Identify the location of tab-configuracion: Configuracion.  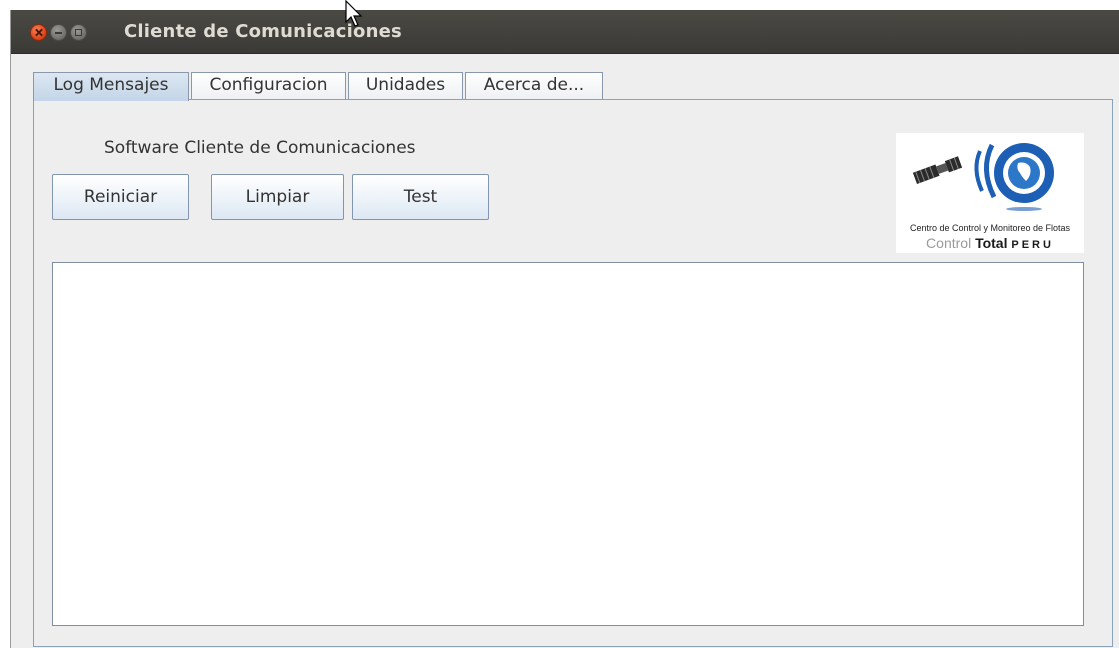
(268, 85).